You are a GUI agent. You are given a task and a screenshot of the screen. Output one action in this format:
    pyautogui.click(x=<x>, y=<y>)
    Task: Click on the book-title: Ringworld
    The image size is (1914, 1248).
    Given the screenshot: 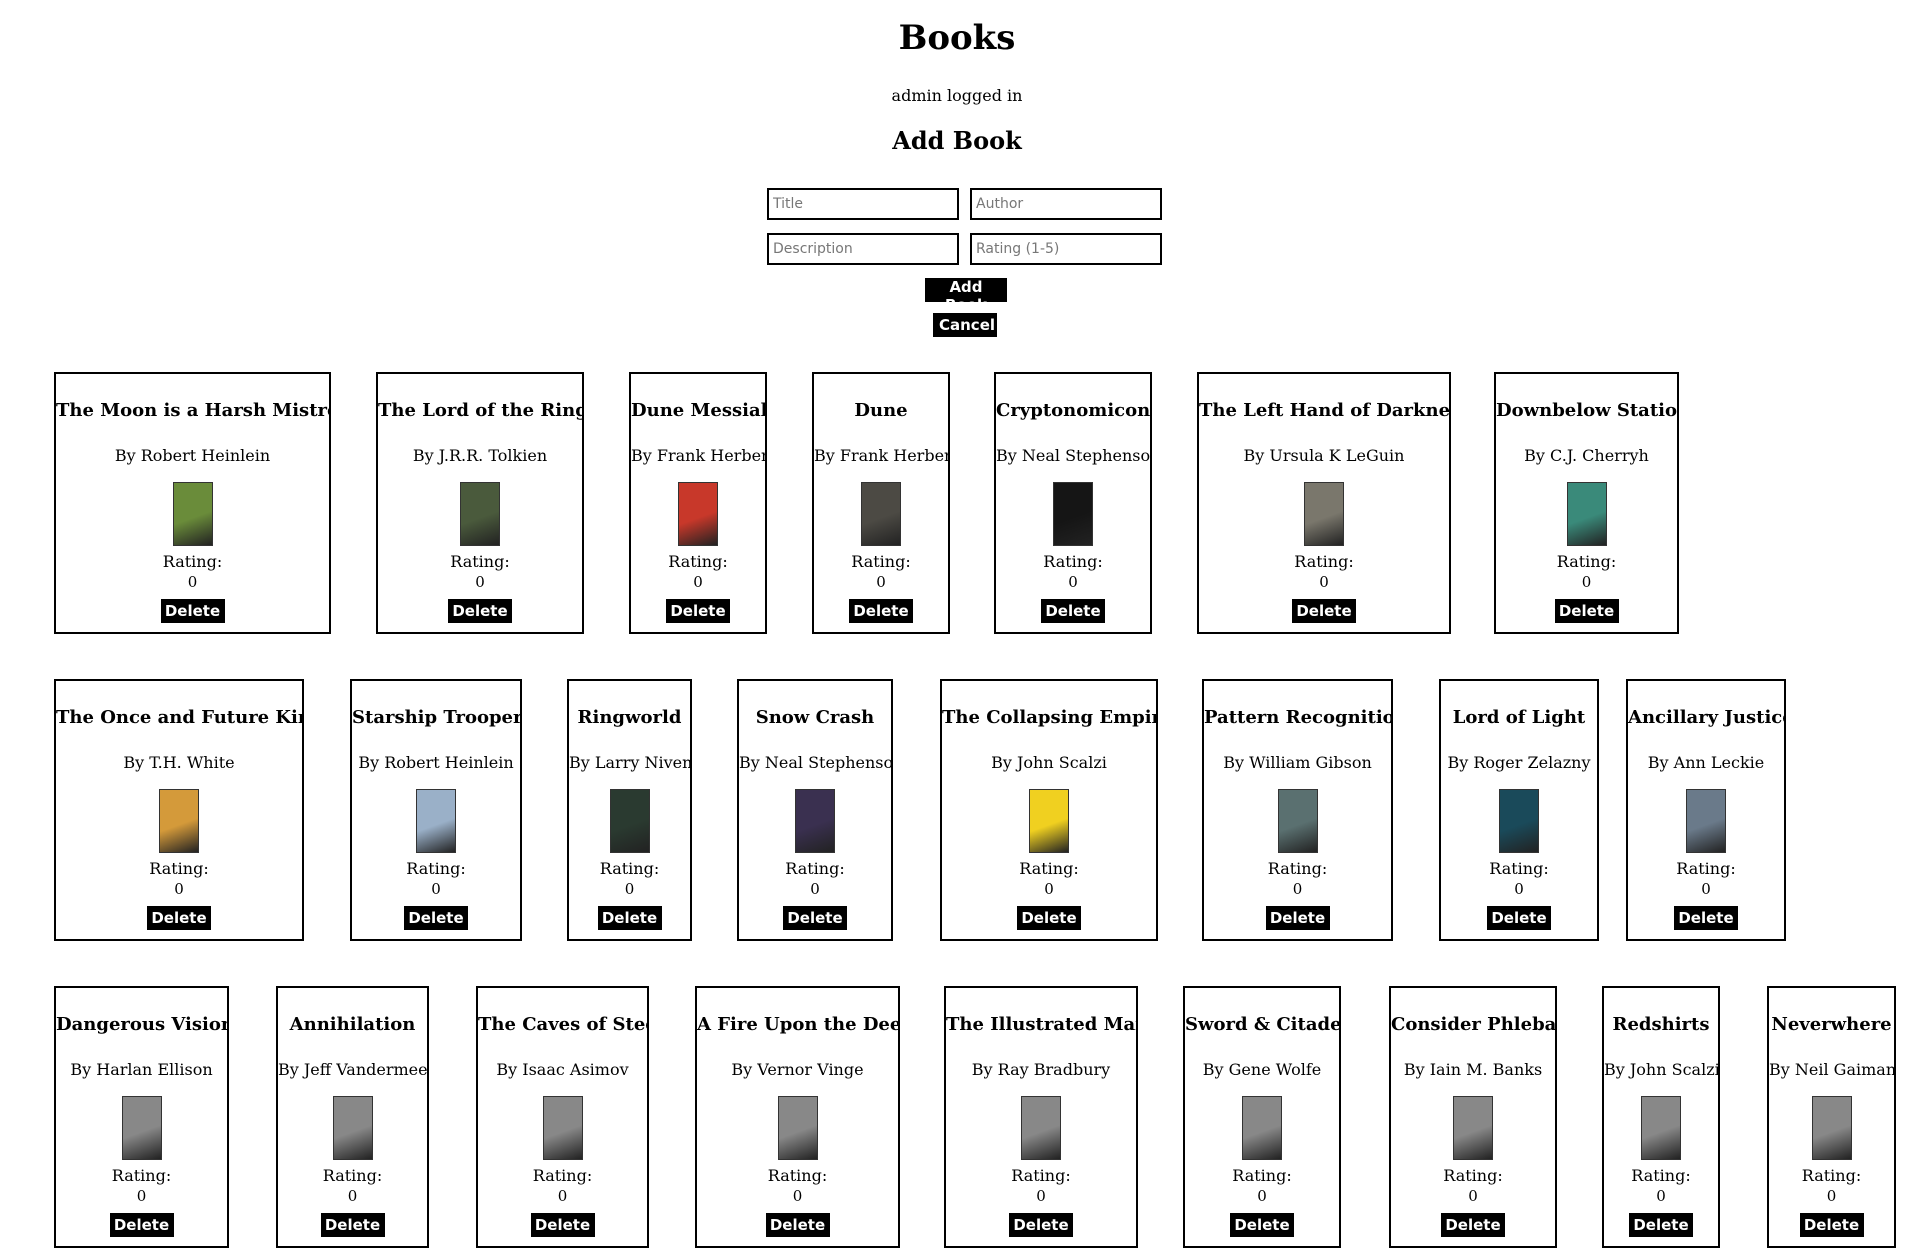 What is the action you would take?
    pyautogui.click(x=629, y=717)
    